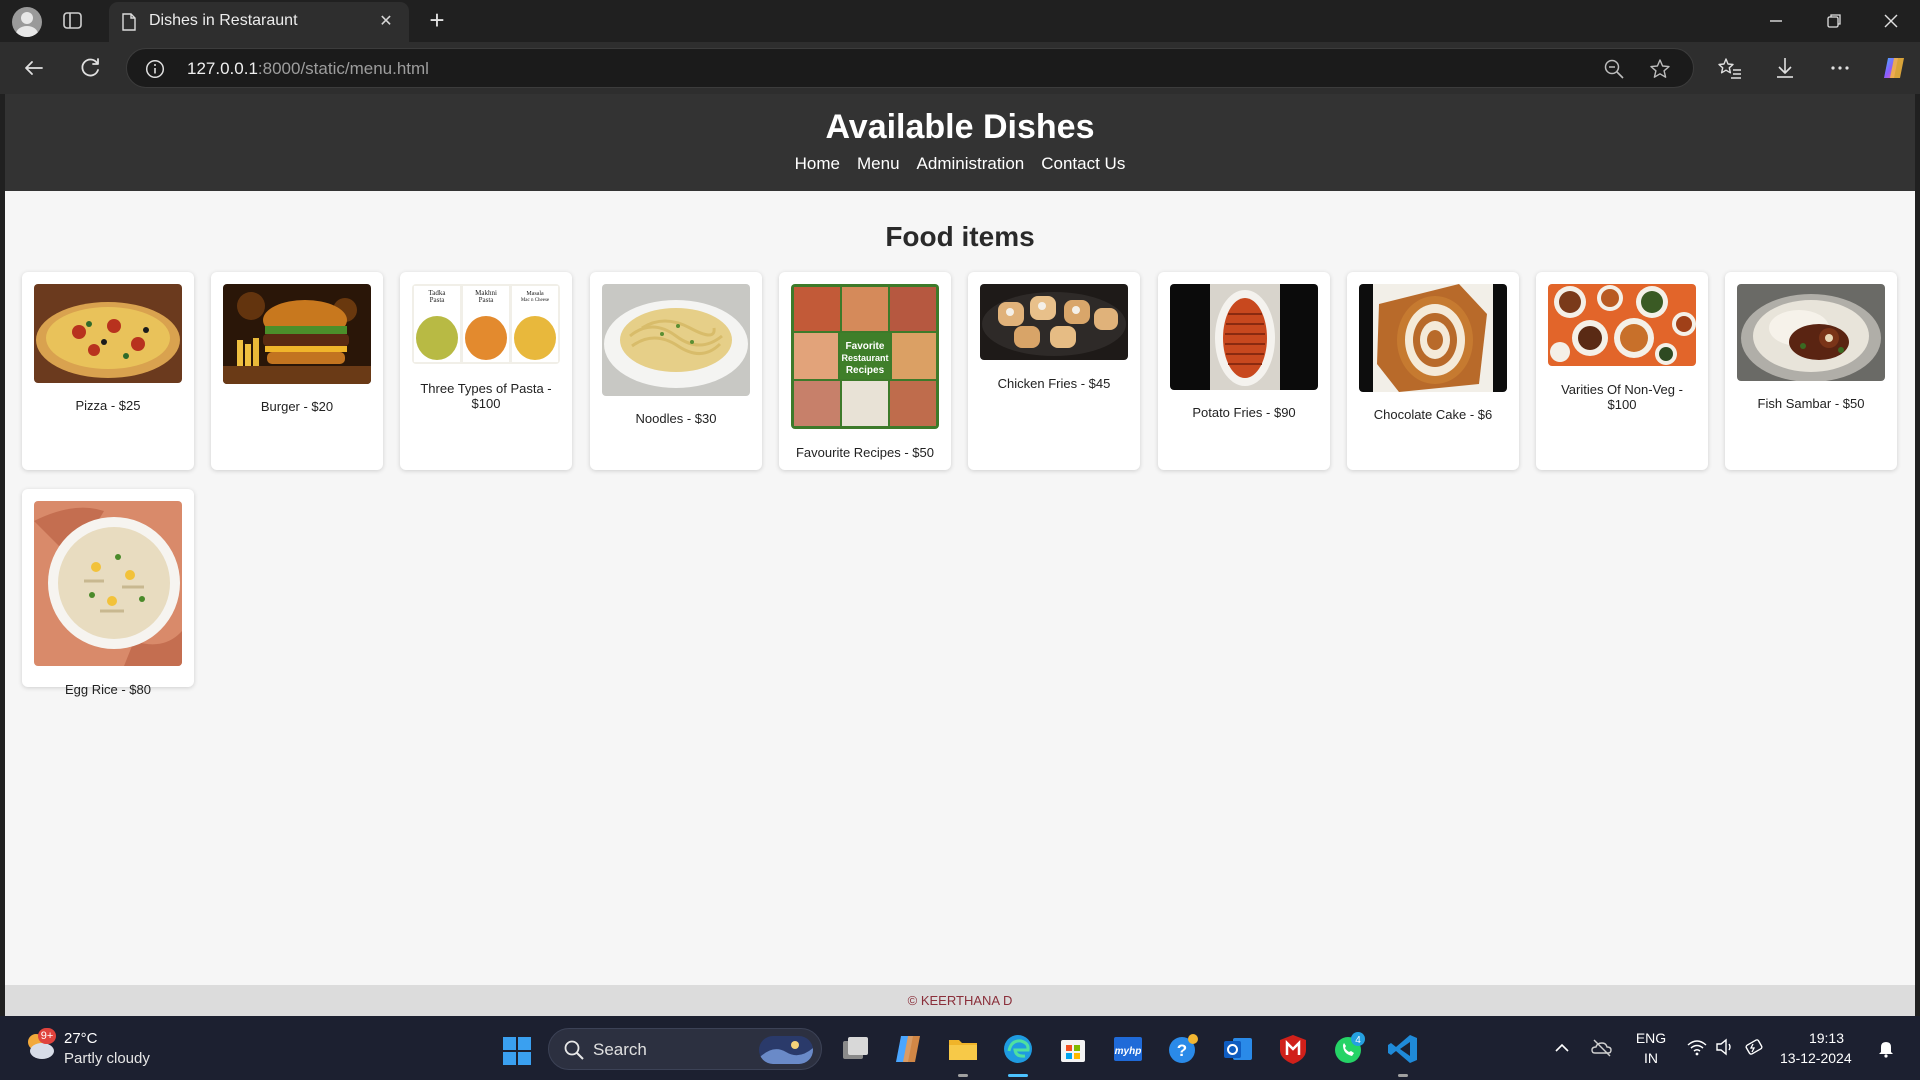 The image size is (1920, 1080). Describe the element at coordinates (223, 20) in the screenshot. I see `tab-title: Dishes in Restaraunt` at that location.